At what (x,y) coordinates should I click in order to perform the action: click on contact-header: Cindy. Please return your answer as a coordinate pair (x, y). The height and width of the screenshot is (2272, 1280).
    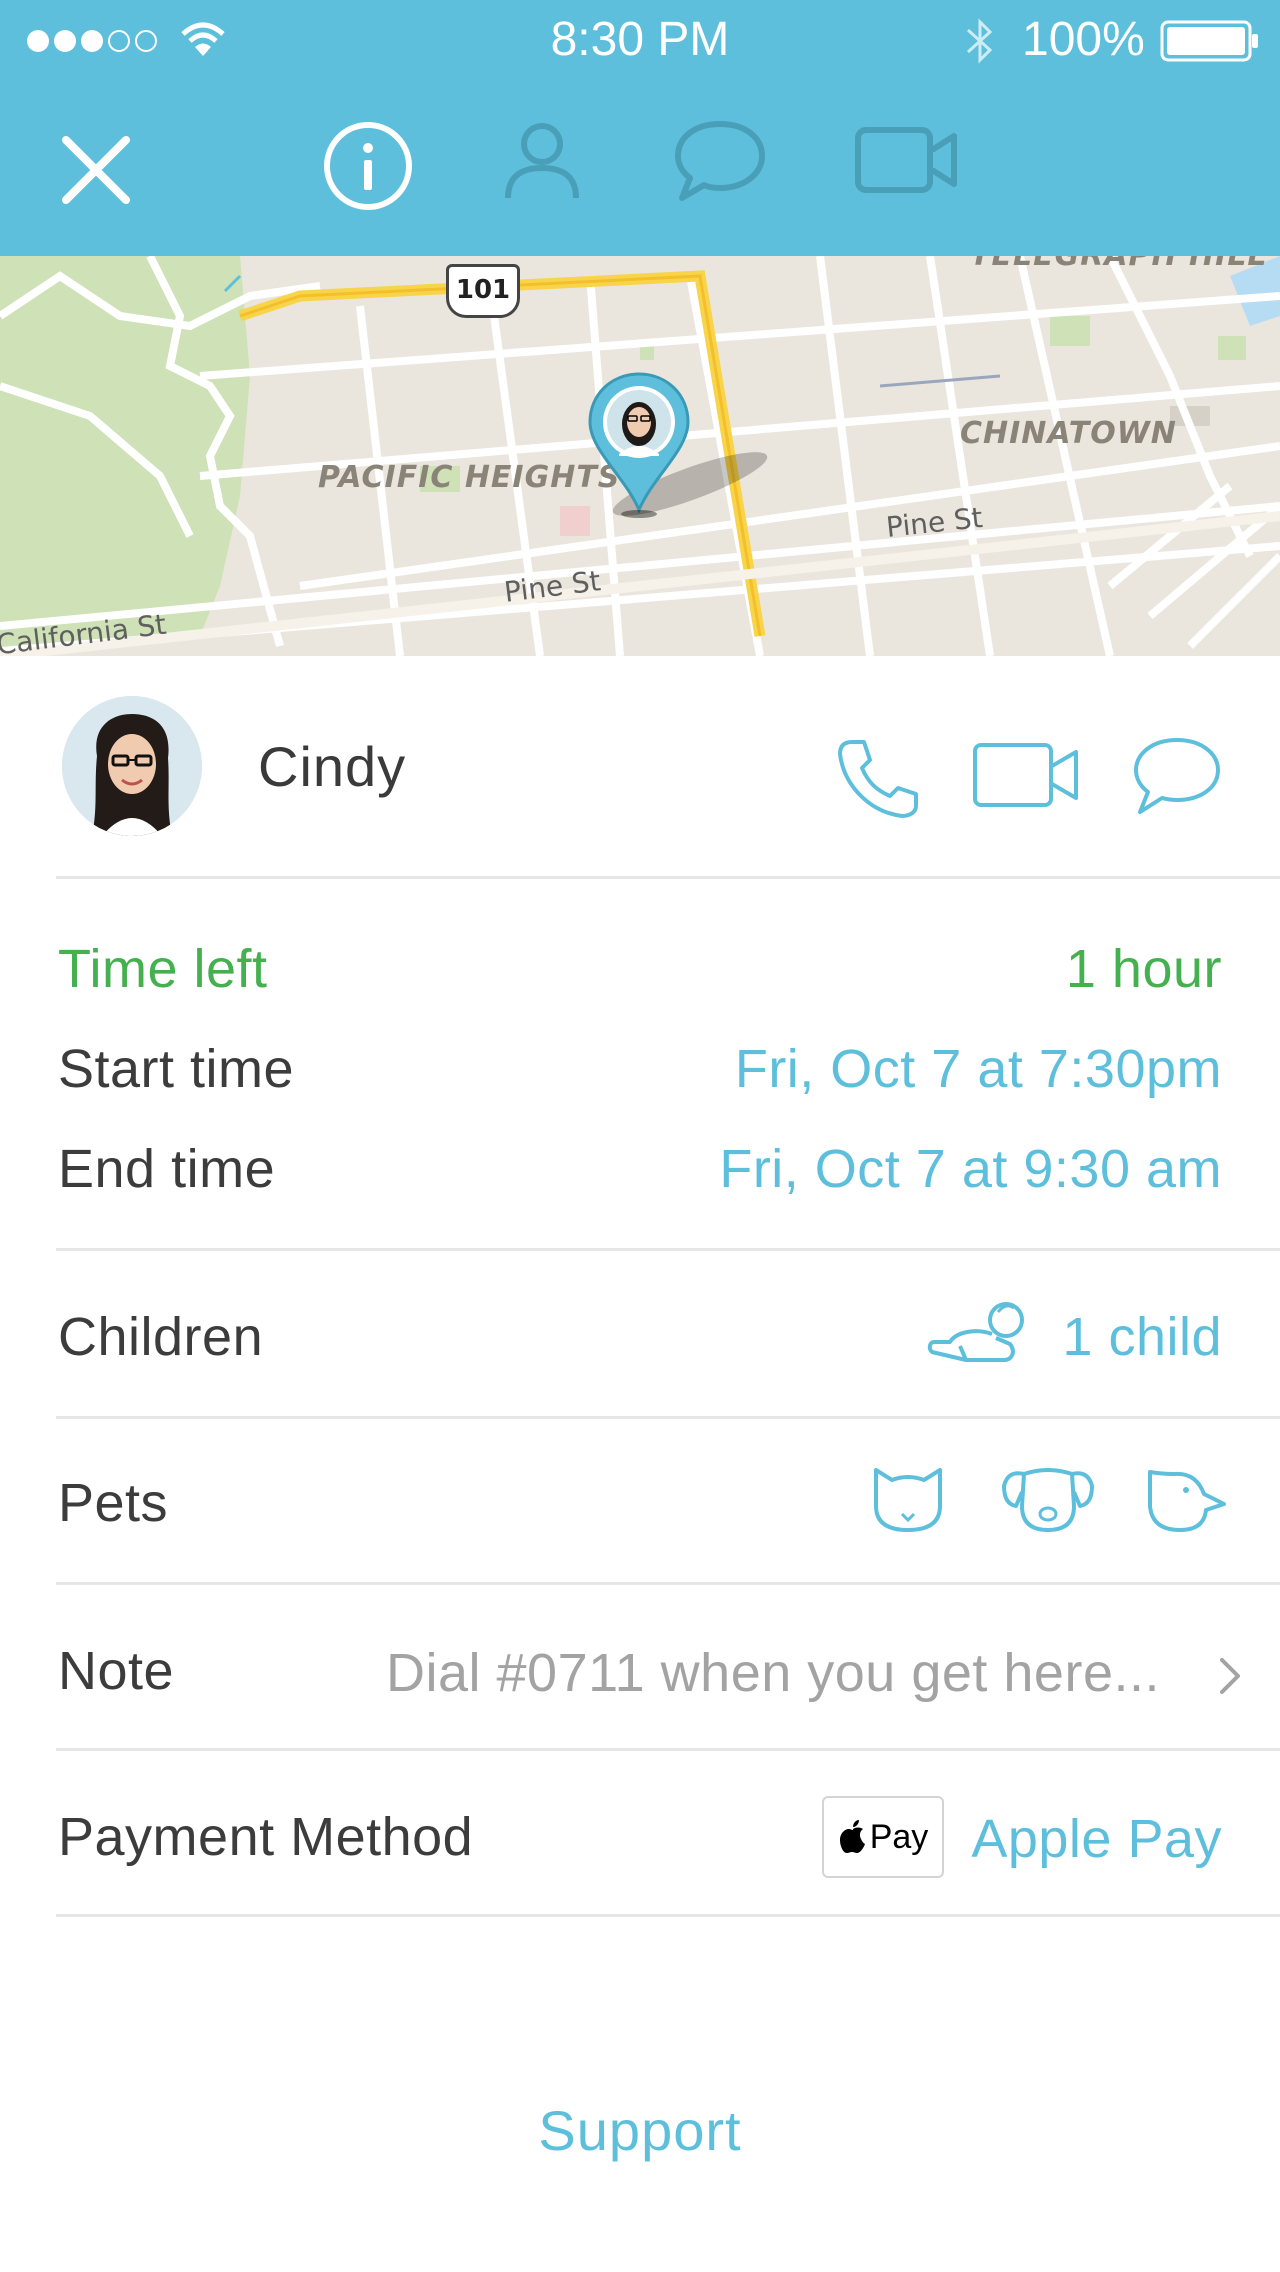
    Looking at the image, I should click on (640, 766).